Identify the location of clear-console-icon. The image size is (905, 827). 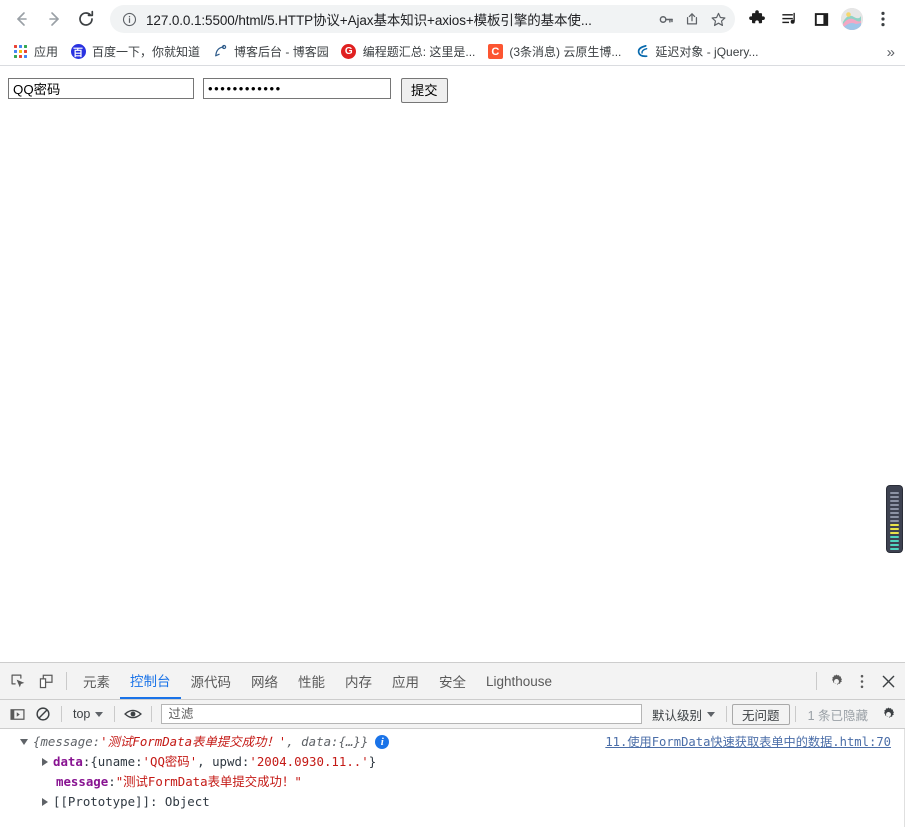
(43, 714).